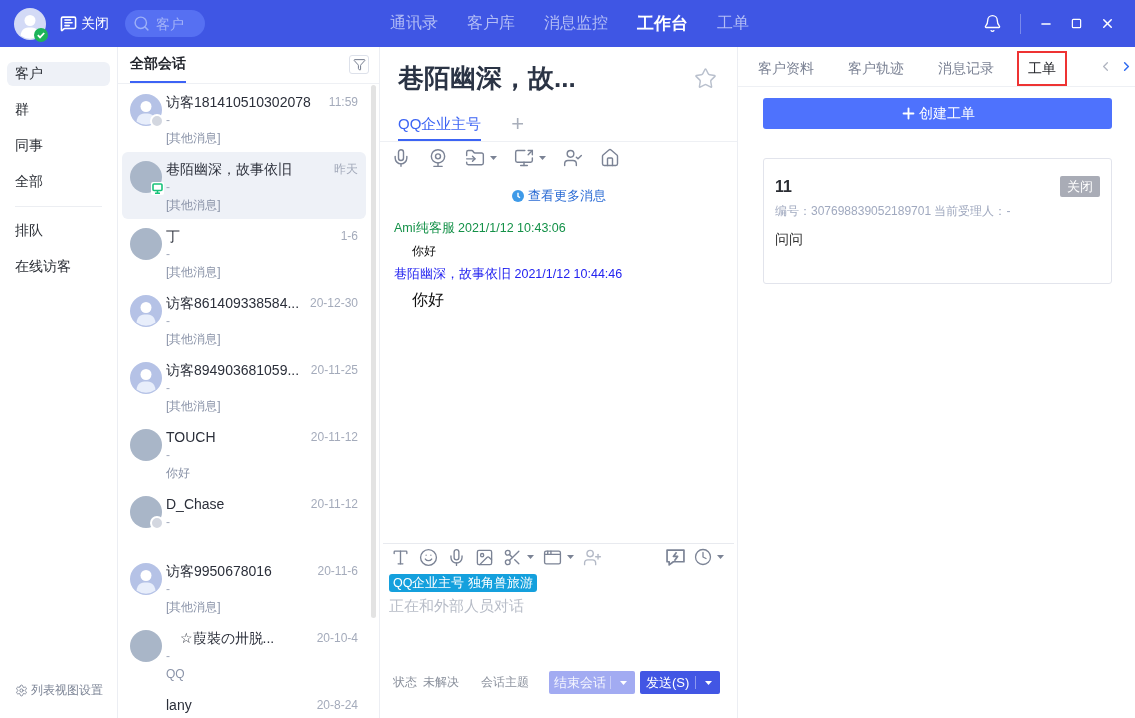  What do you see at coordinates (680, 682) in the screenshot?
I see `send-button: 发送(S)` at bounding box center [680, 682].